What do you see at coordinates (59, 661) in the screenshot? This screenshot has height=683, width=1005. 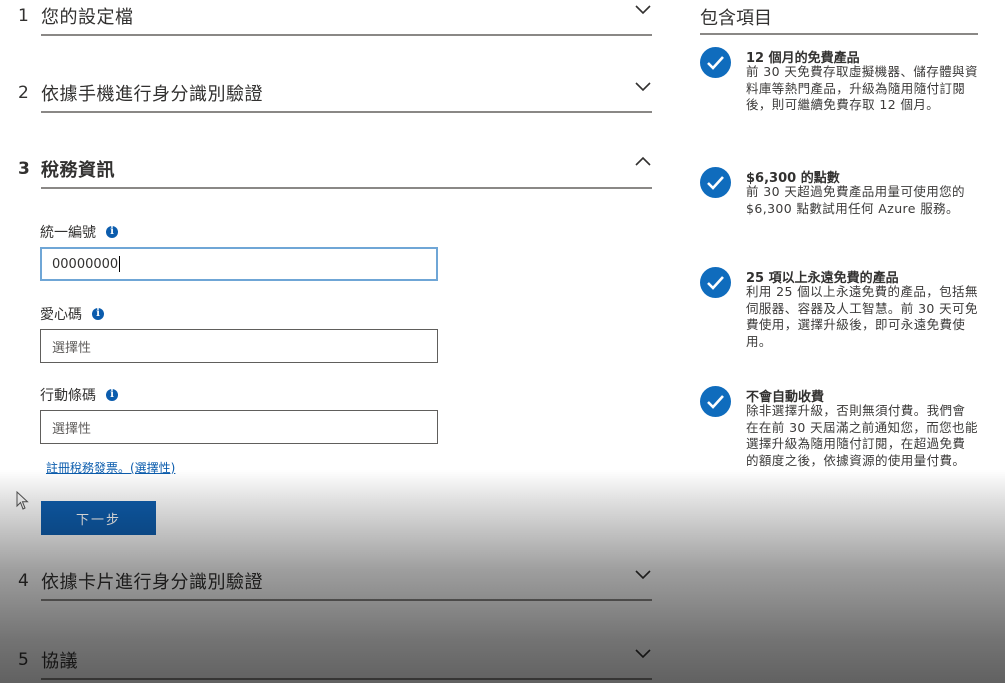 I see `step-title: 協議` at bounding box center [59, 661].